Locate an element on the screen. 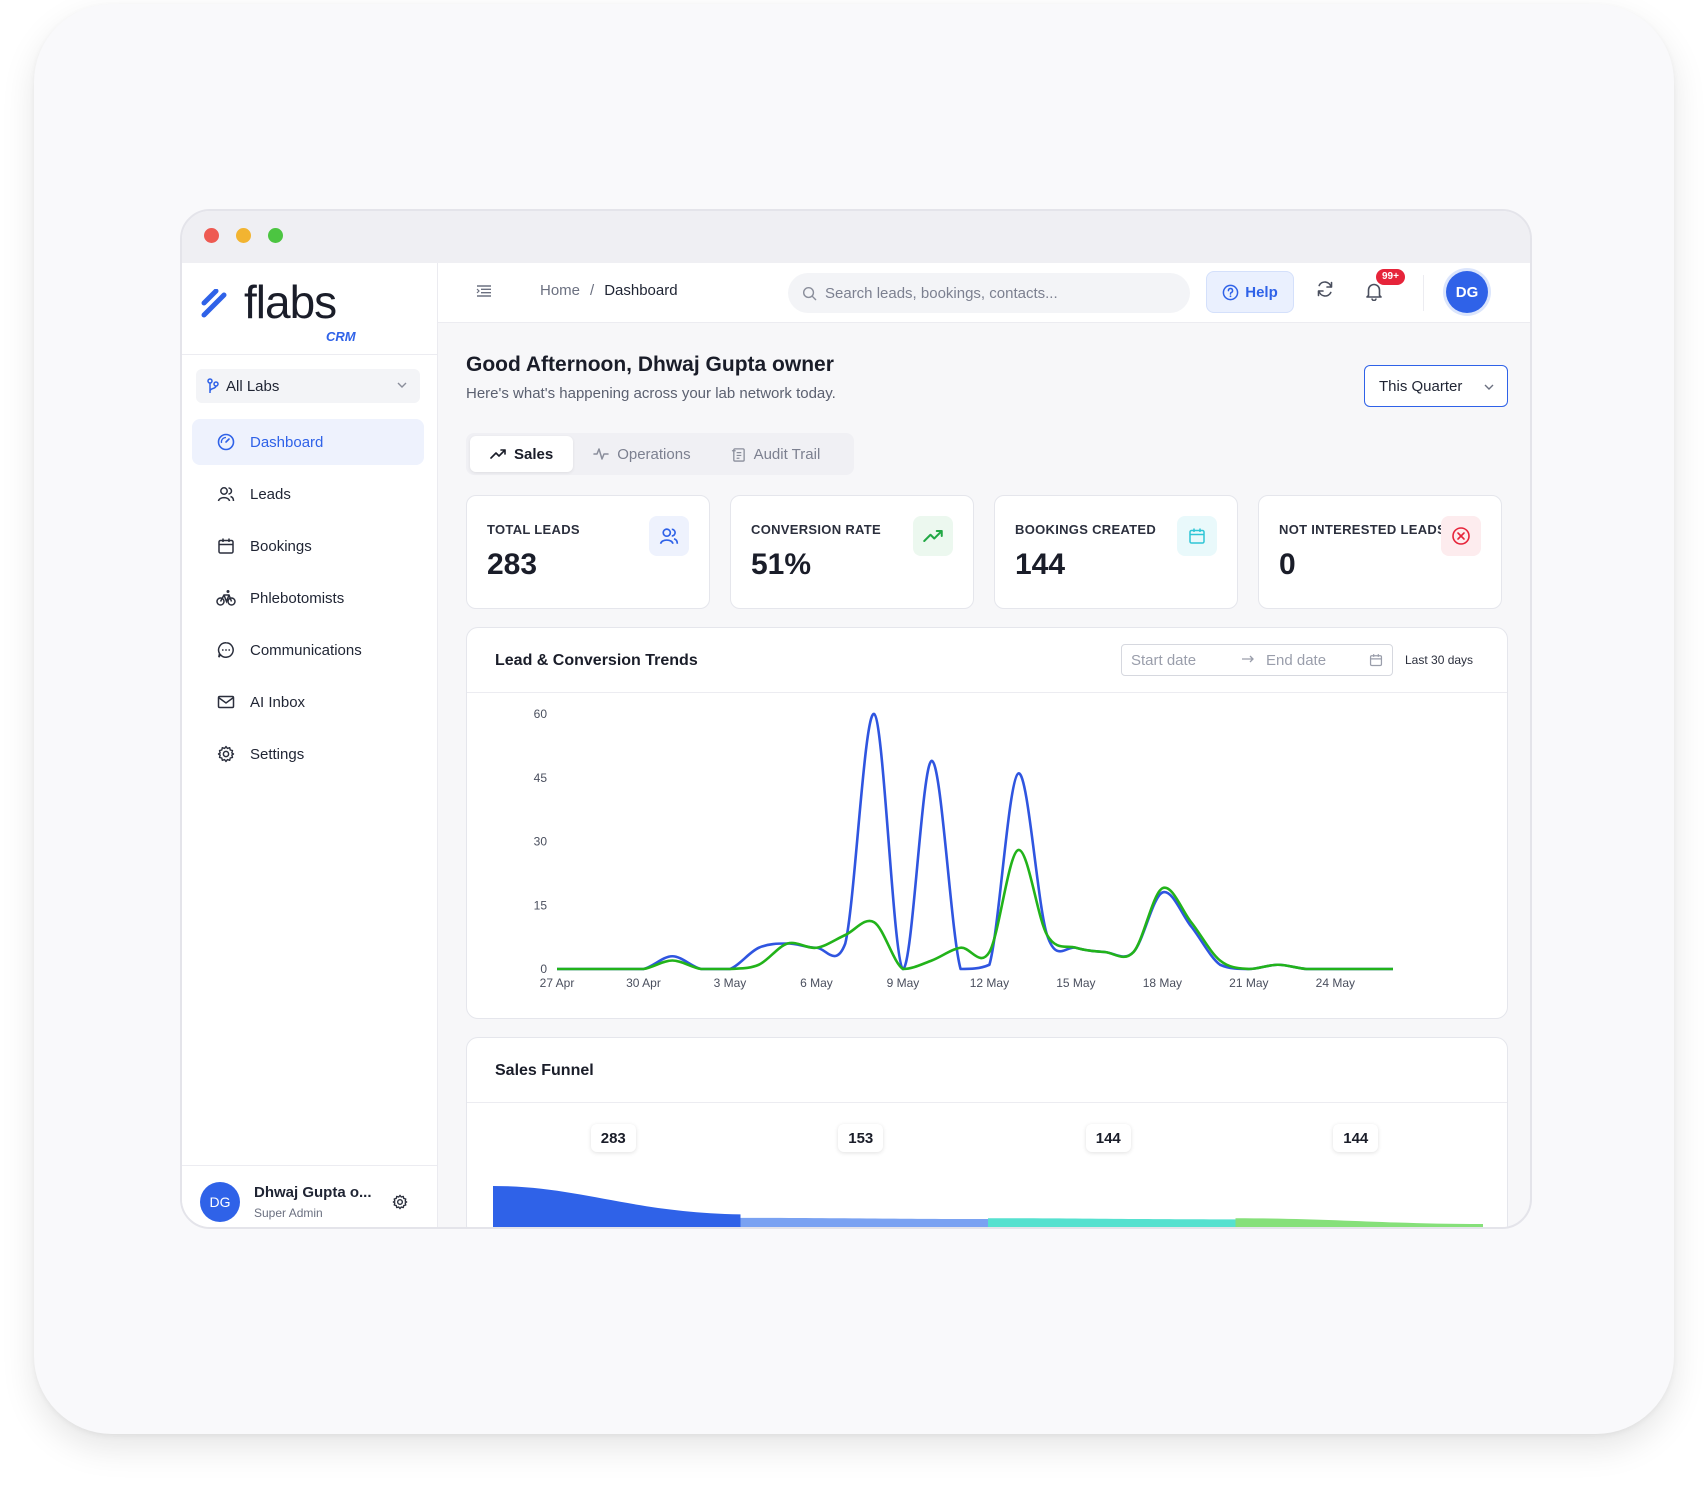  user-role: Super Admin is located at coordinates (288, 1213).